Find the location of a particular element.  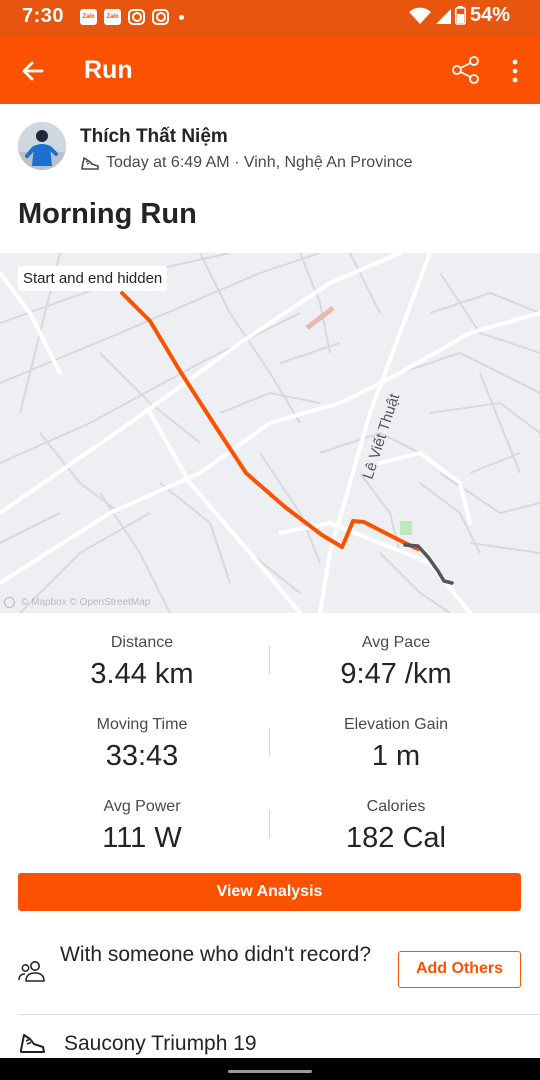

stat-value: 33:43 is located at coordinates (142, 756).